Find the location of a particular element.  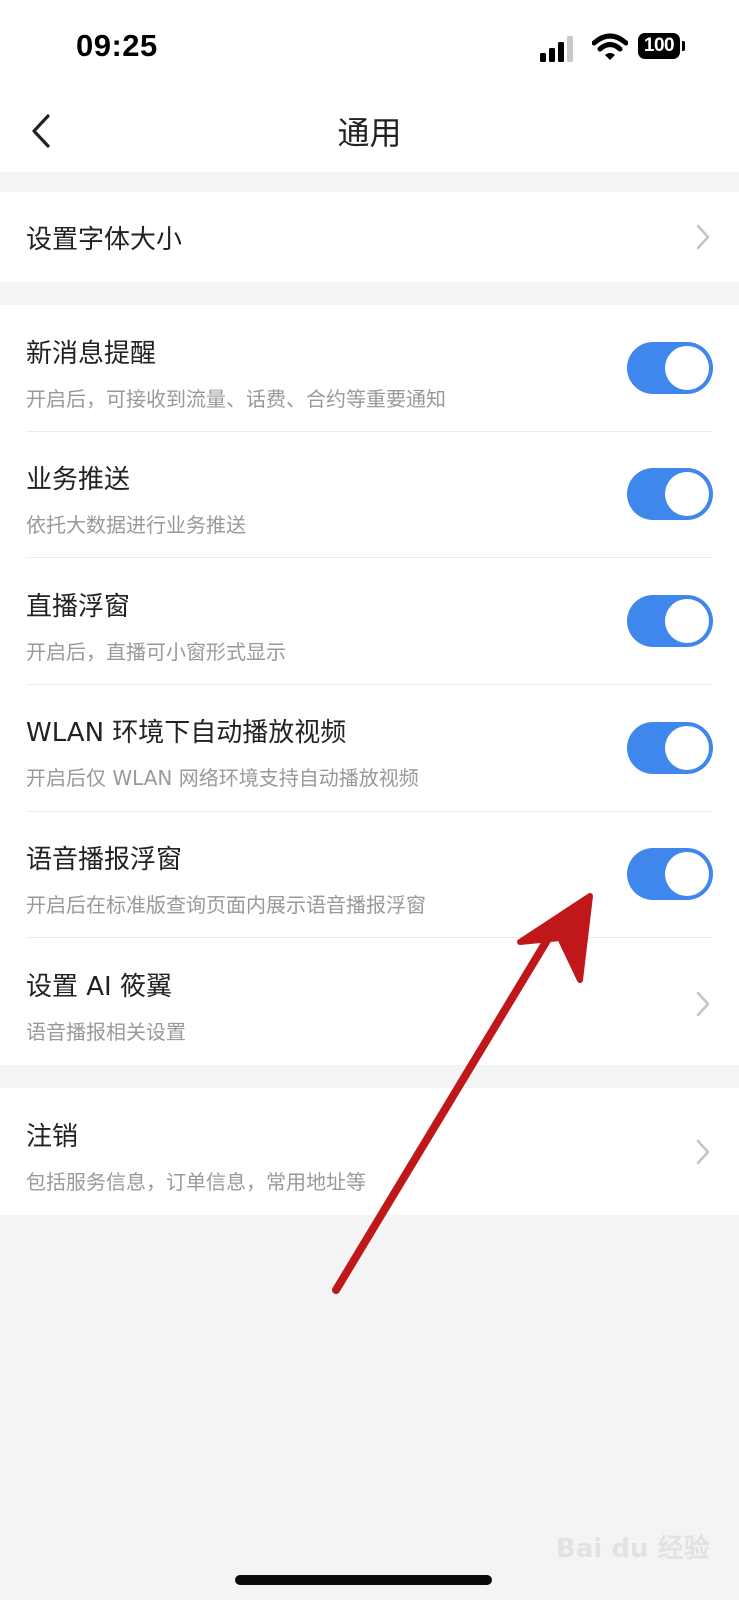

baidu-watermark: Bai du 经验 is located at coordinates (633, 1549).